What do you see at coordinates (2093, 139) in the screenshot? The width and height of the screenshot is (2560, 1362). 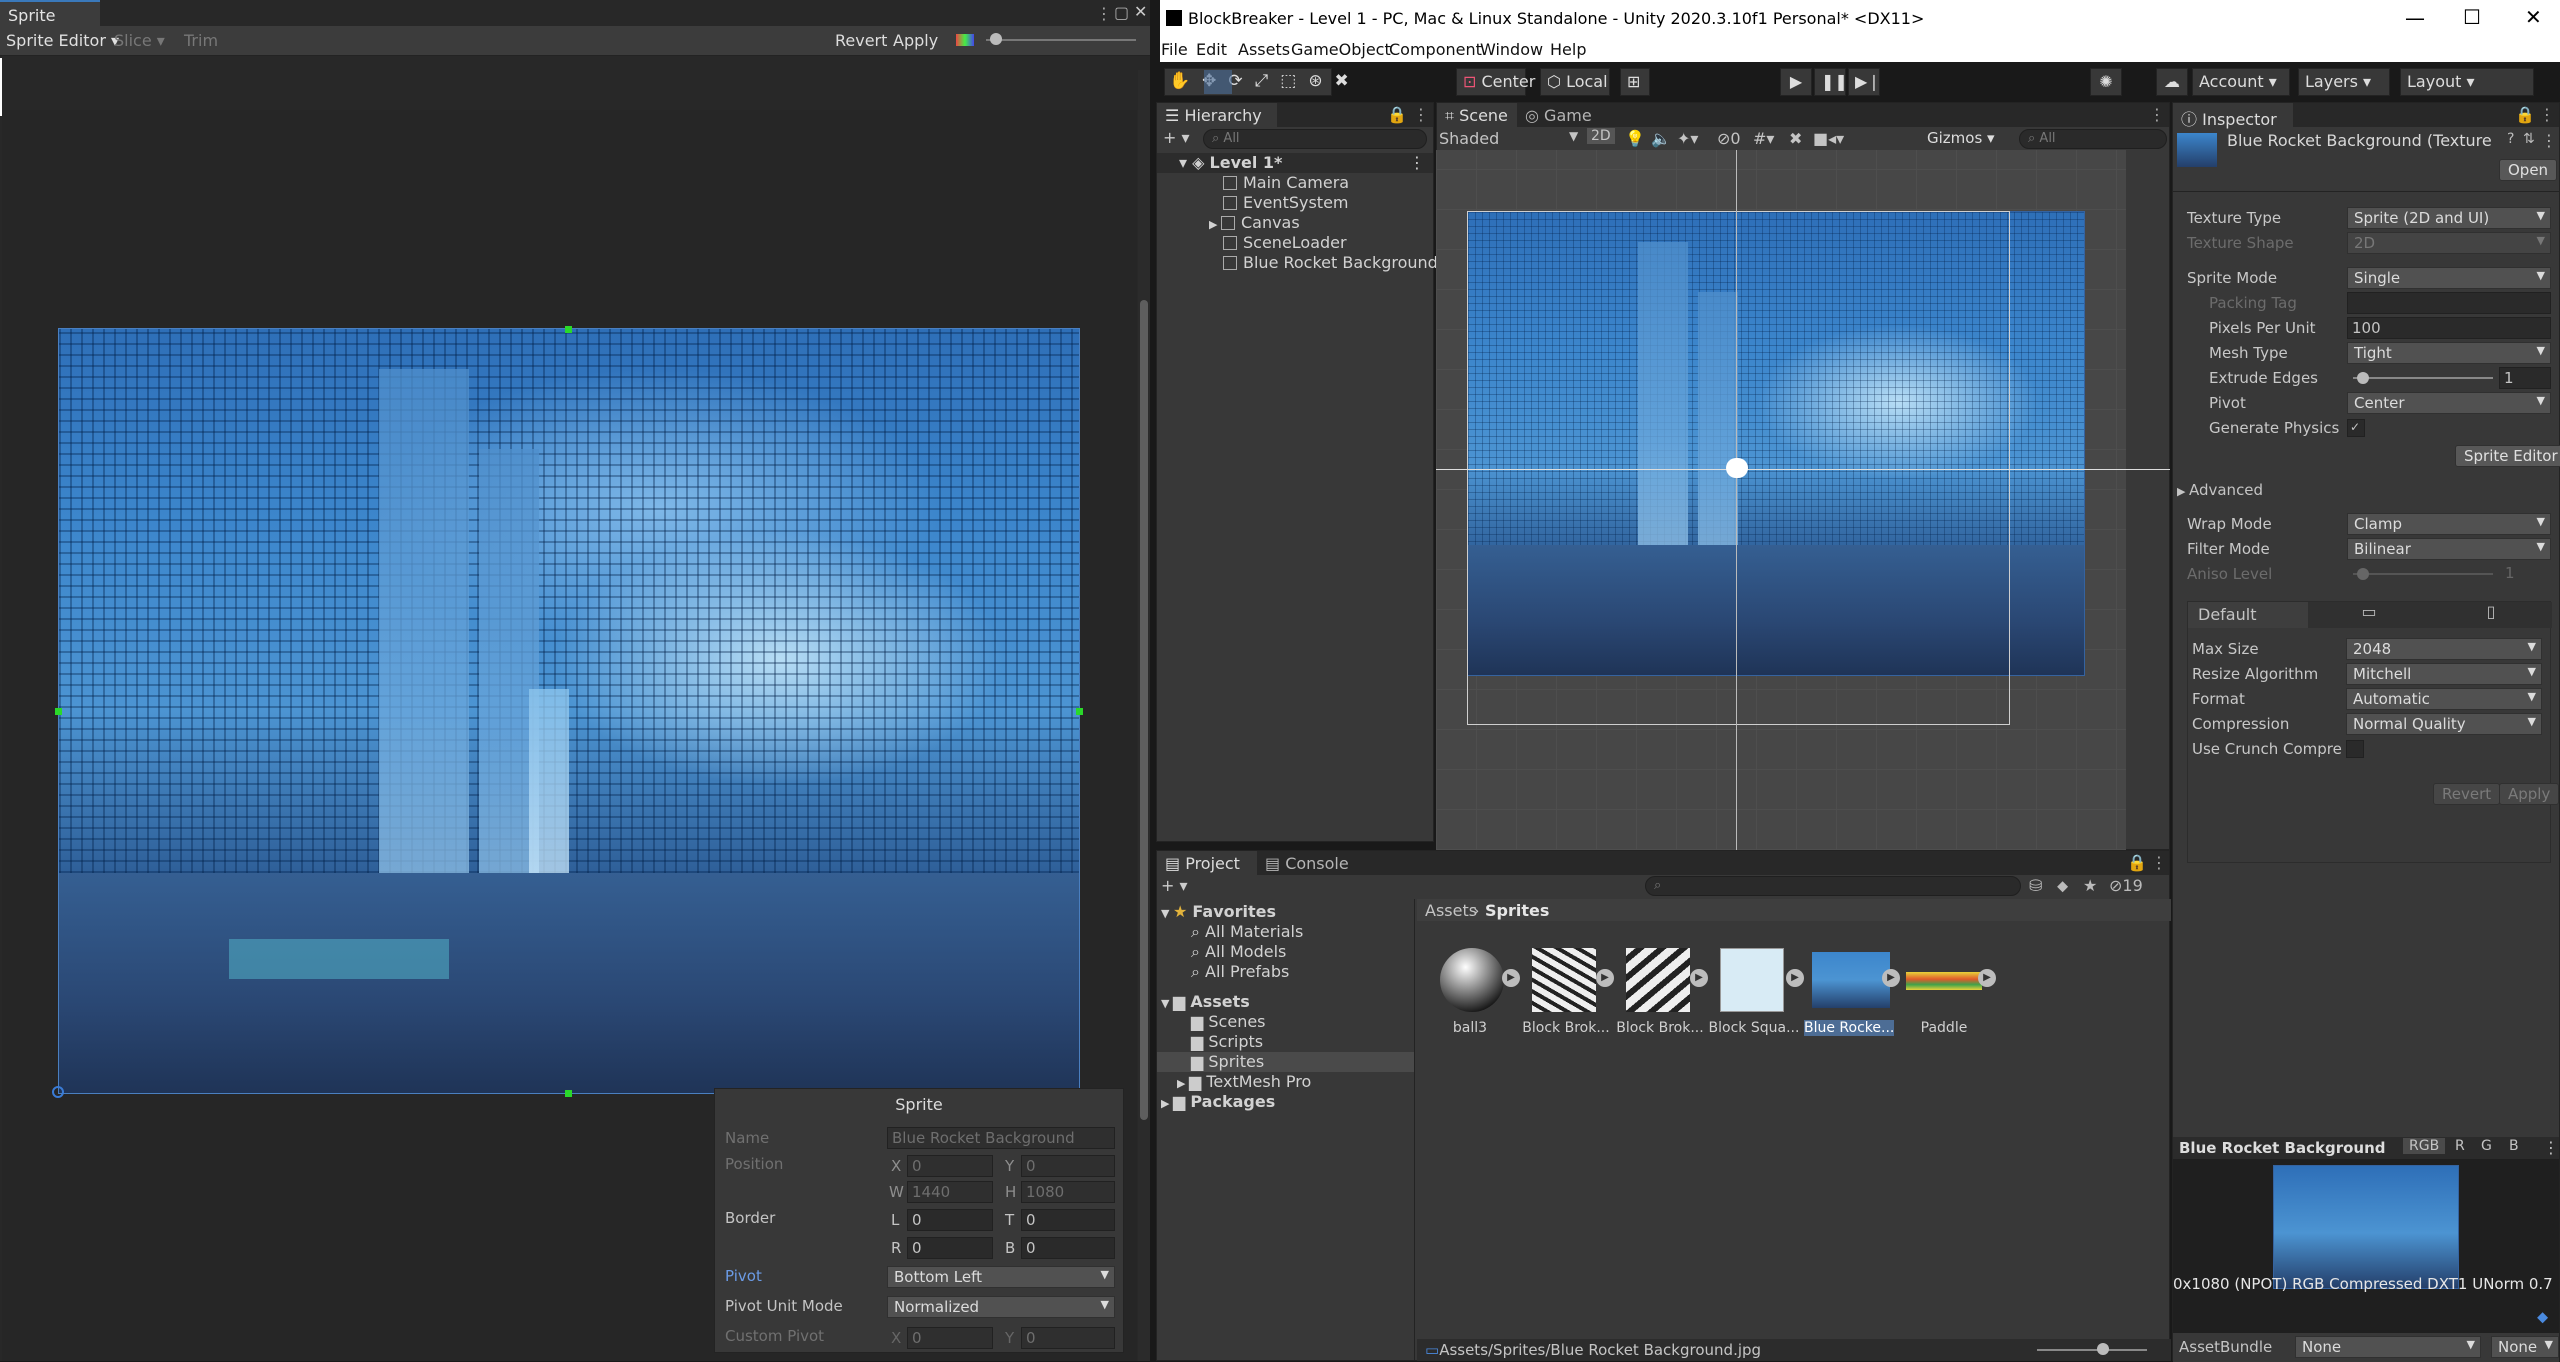 I see `scene-search: ⌕ All` at bounding box center [2093, 139].